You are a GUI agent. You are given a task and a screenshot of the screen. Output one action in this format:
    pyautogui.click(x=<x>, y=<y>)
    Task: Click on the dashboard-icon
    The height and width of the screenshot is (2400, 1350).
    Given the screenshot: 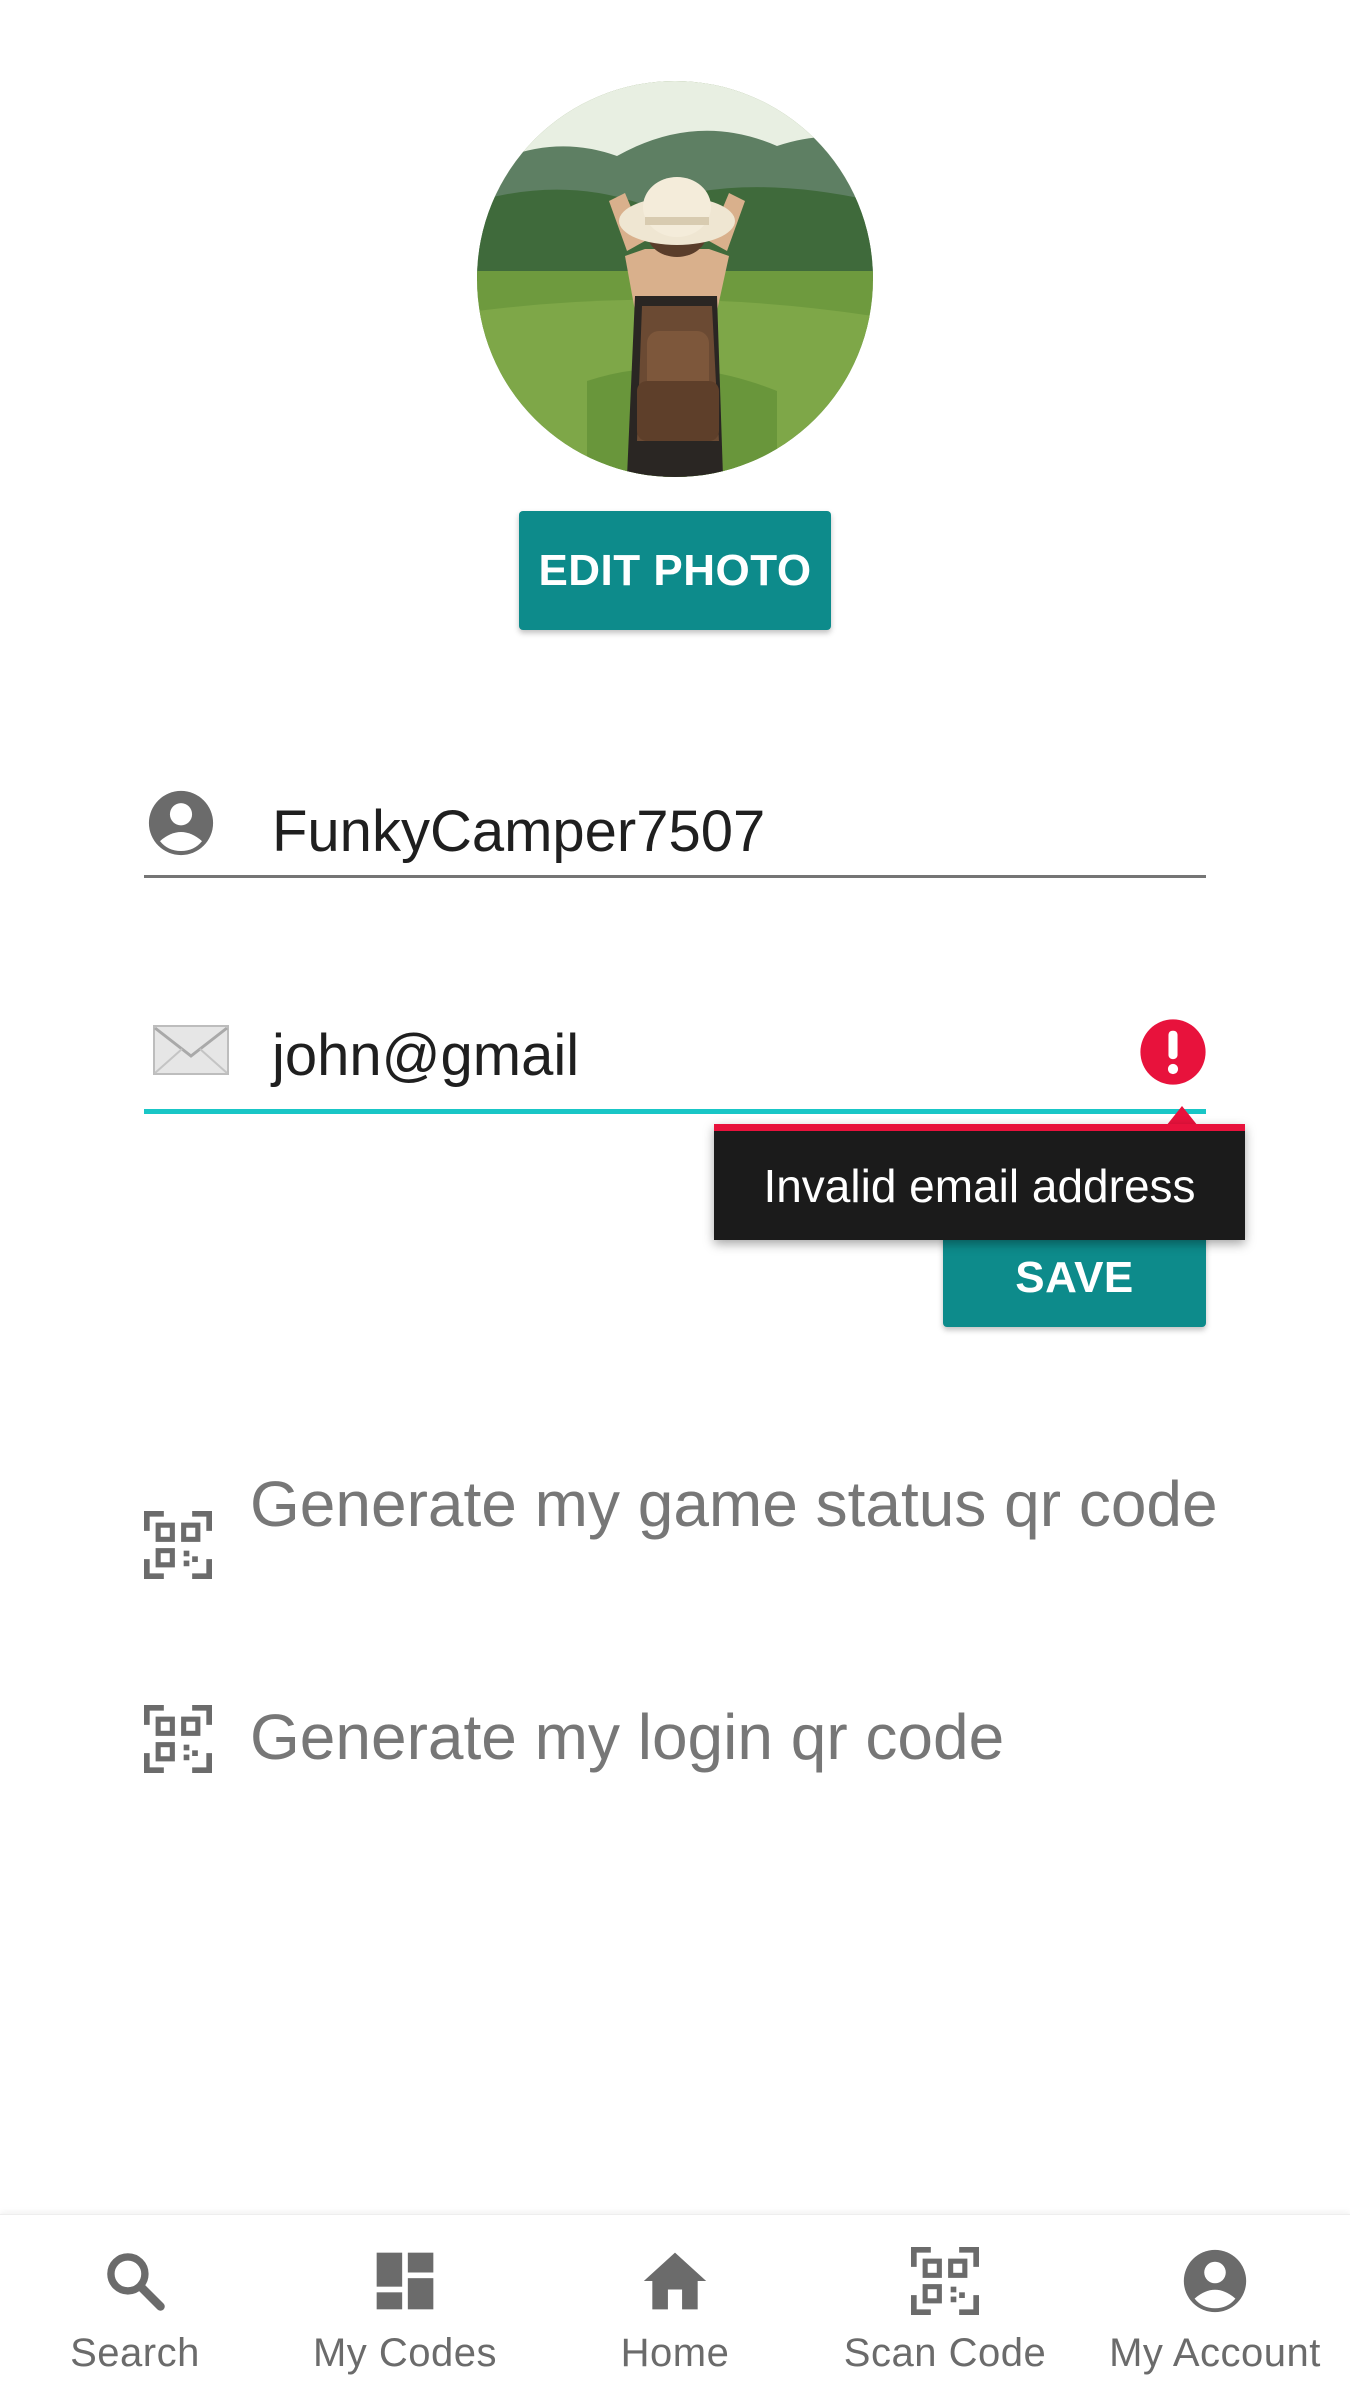 What is the action you would take?
    pyautogui.click(x=405, y=2281)
    